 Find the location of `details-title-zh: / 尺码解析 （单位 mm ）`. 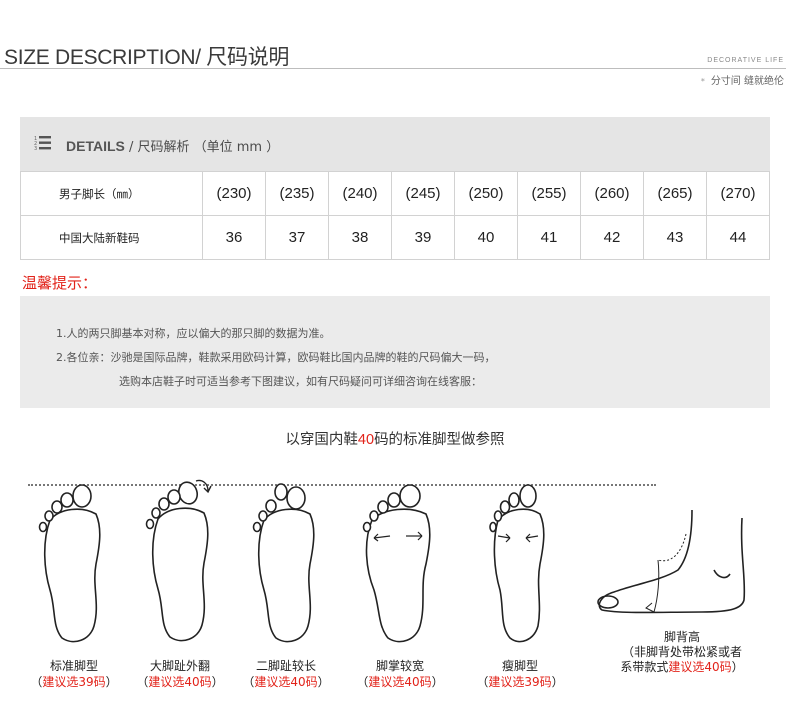

details-title-zh: / 尺码解析 （单位 mm ） is located at coordinates (202, 147).